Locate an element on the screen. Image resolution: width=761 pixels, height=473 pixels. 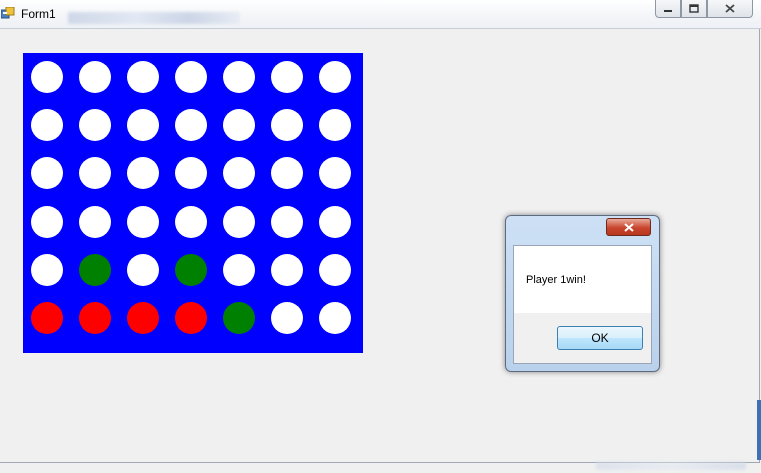
minimize-icon is located at coordinates (668, 10).